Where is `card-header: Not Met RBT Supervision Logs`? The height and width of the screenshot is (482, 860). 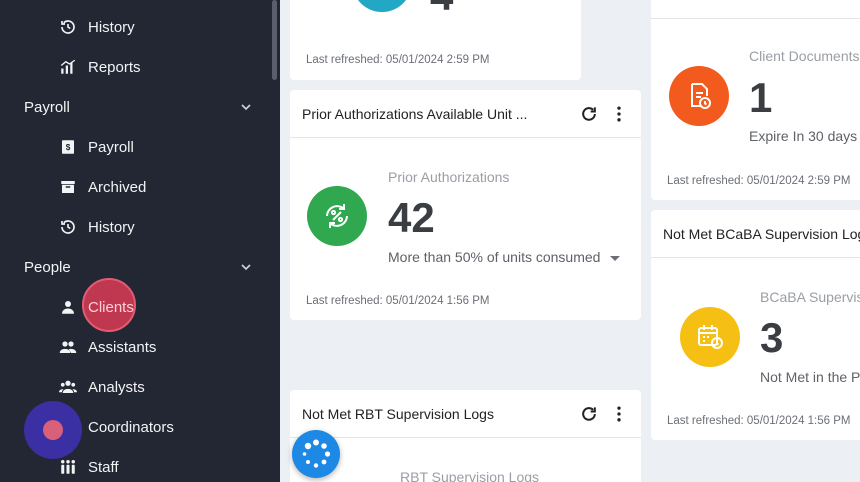
card-header: Not Met RBT Supervision Logs is located at coordinates (465, 414).